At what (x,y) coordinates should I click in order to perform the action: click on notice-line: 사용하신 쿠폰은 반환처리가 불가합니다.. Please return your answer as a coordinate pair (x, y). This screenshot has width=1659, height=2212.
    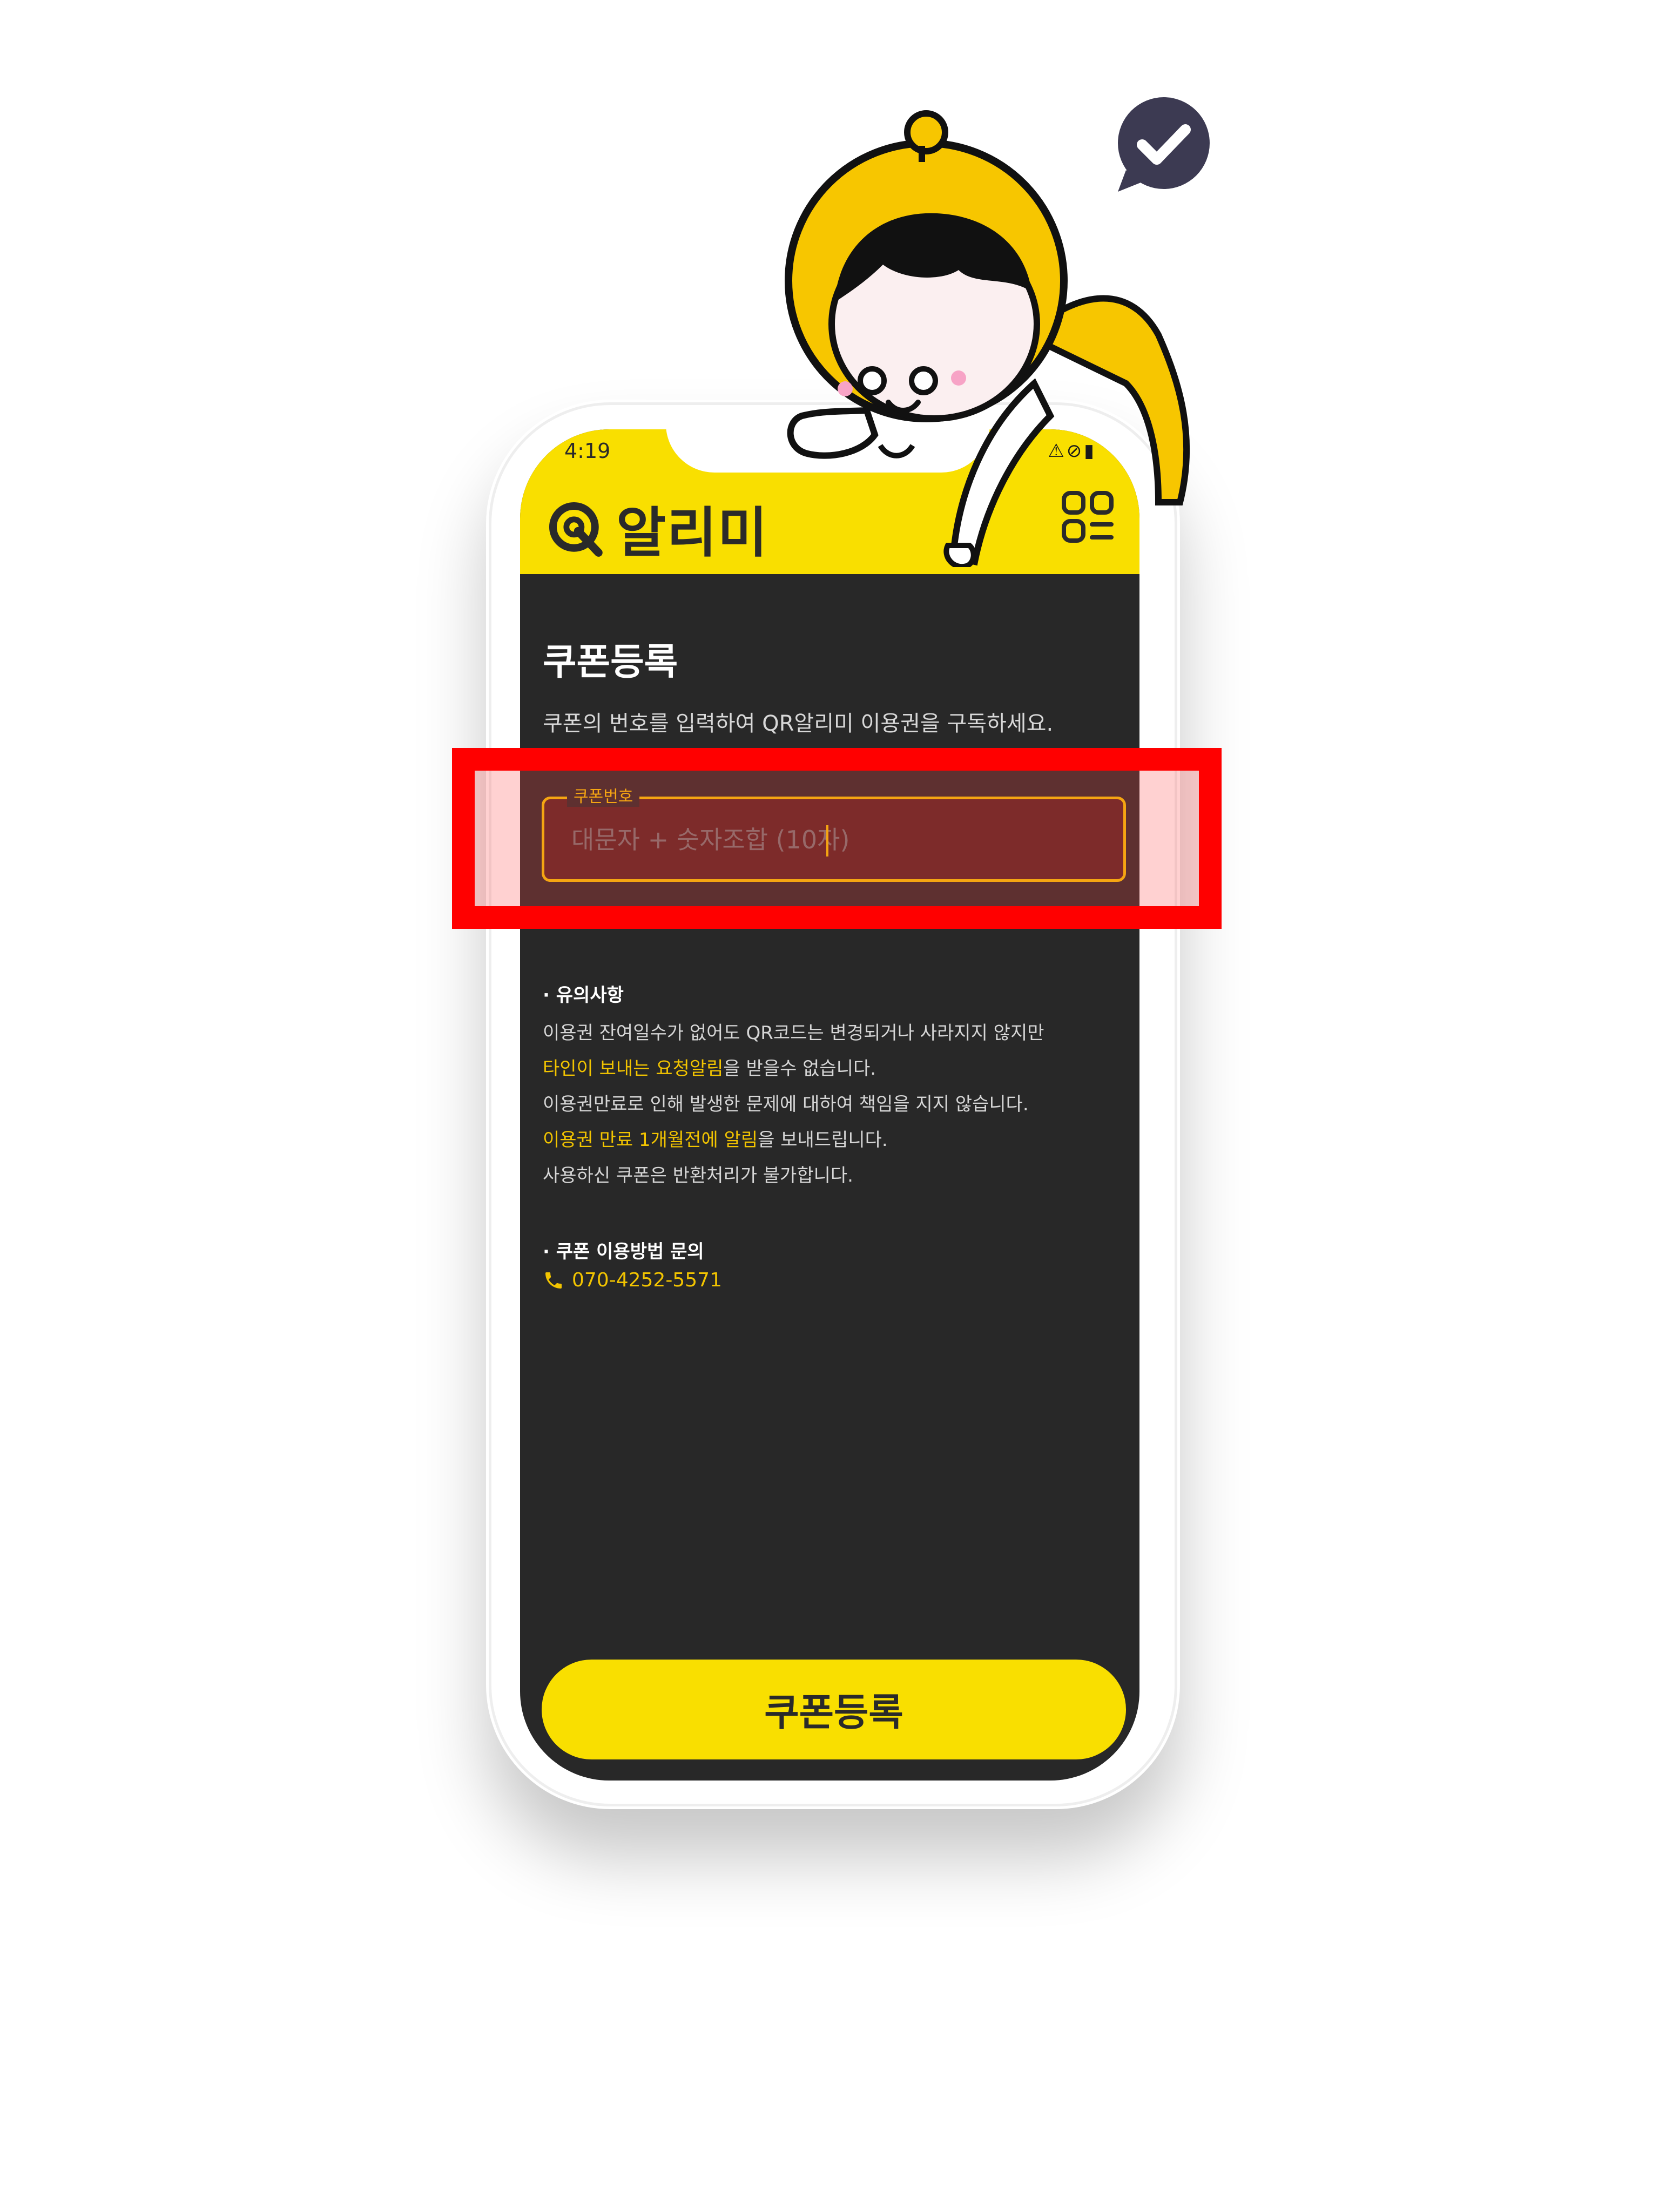
    Looking at the image, I should click on (793, 1175).